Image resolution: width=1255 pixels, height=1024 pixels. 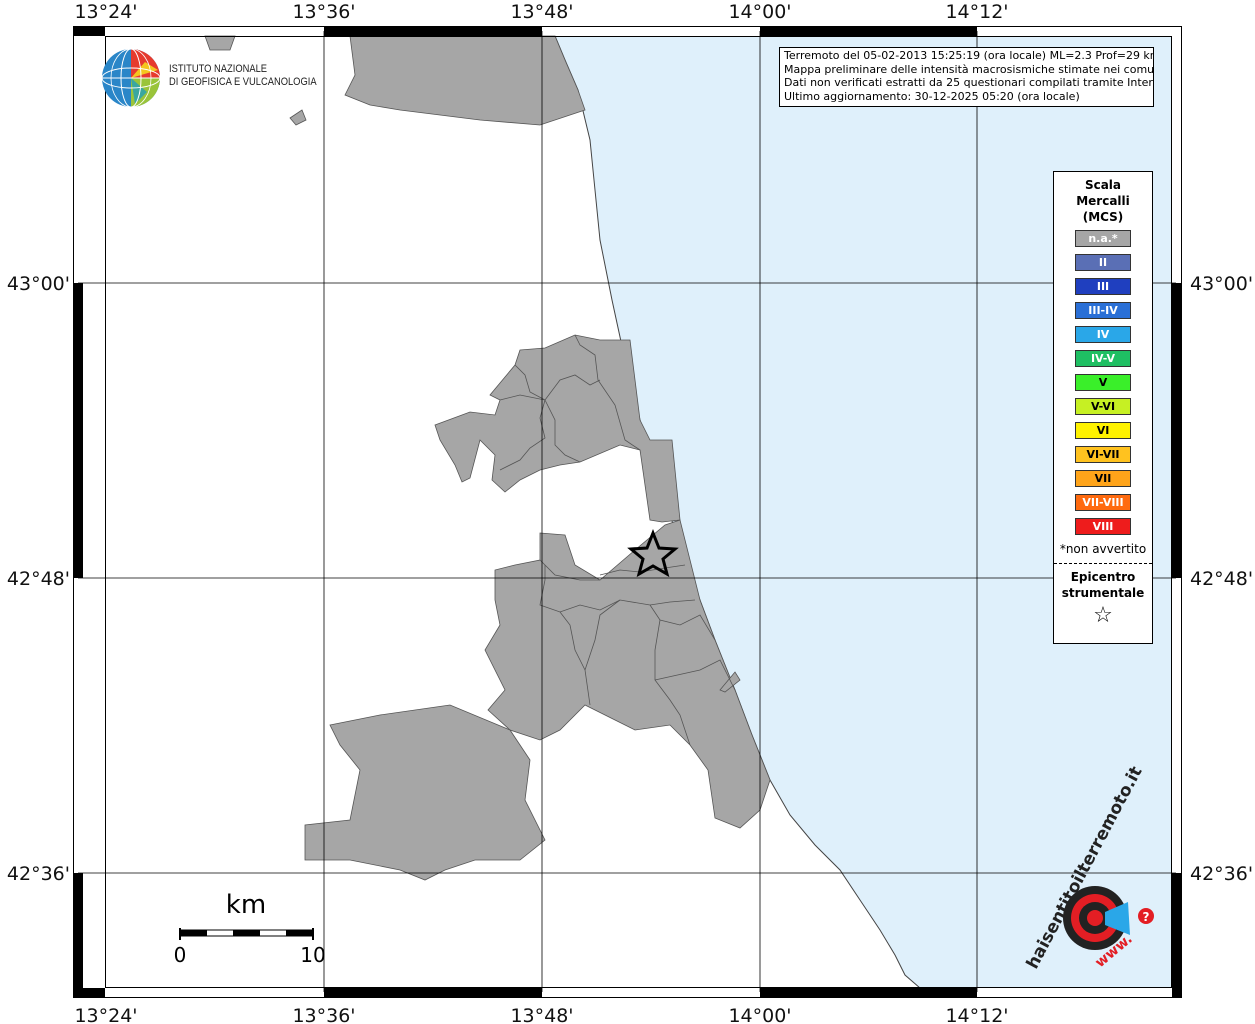 What do you see at coordinates (1103, 334) in the screenshot?
I see `legend-item: IV` at bounding box center [1103, 334].